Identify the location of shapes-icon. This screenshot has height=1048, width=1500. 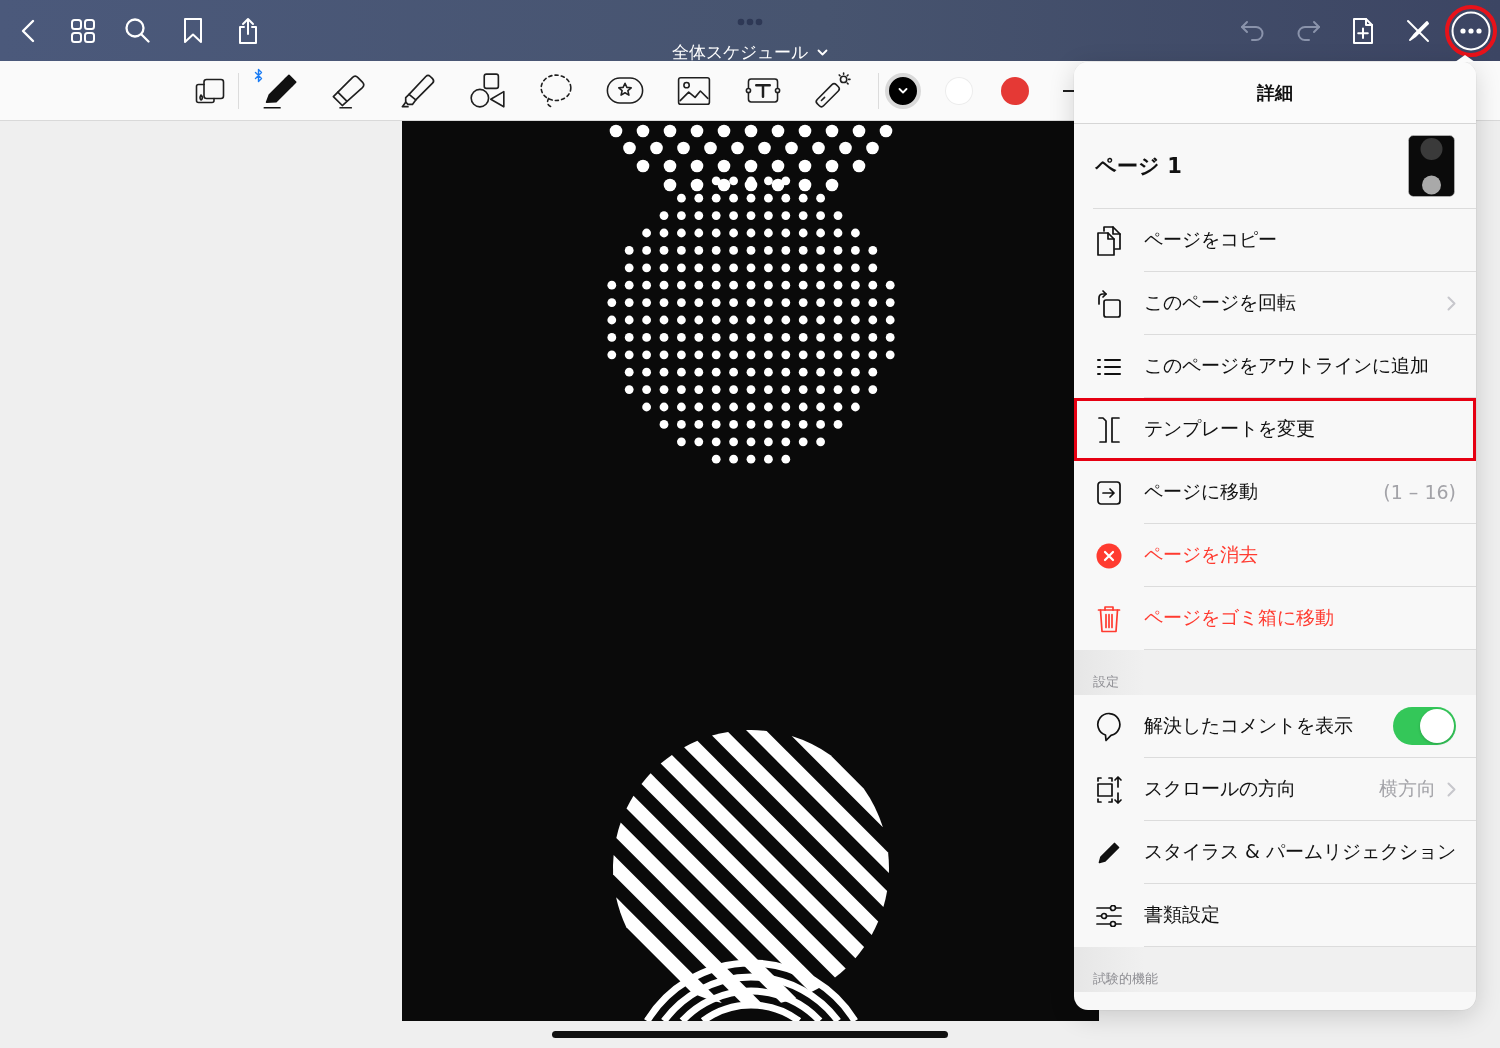
(487, 90).